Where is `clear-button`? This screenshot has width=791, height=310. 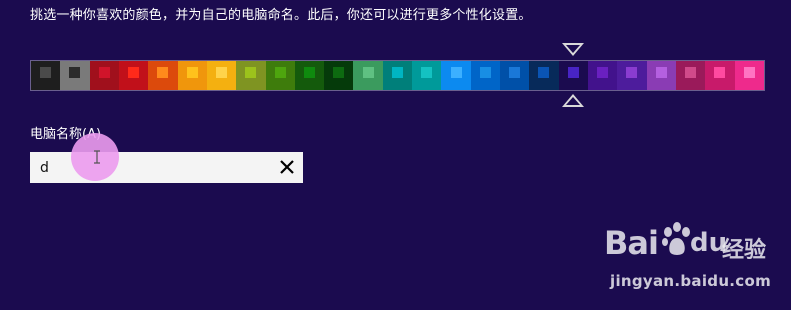 clear-button is located at coordinates (287, 167).